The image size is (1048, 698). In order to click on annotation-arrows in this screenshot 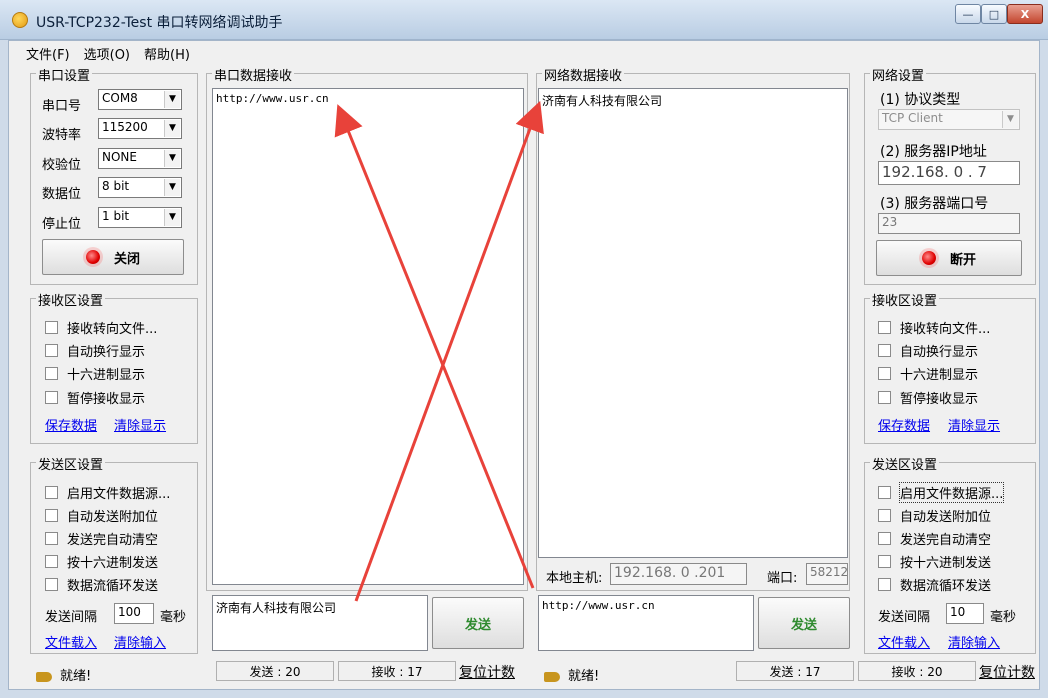, I will do `click(439, 351)`.